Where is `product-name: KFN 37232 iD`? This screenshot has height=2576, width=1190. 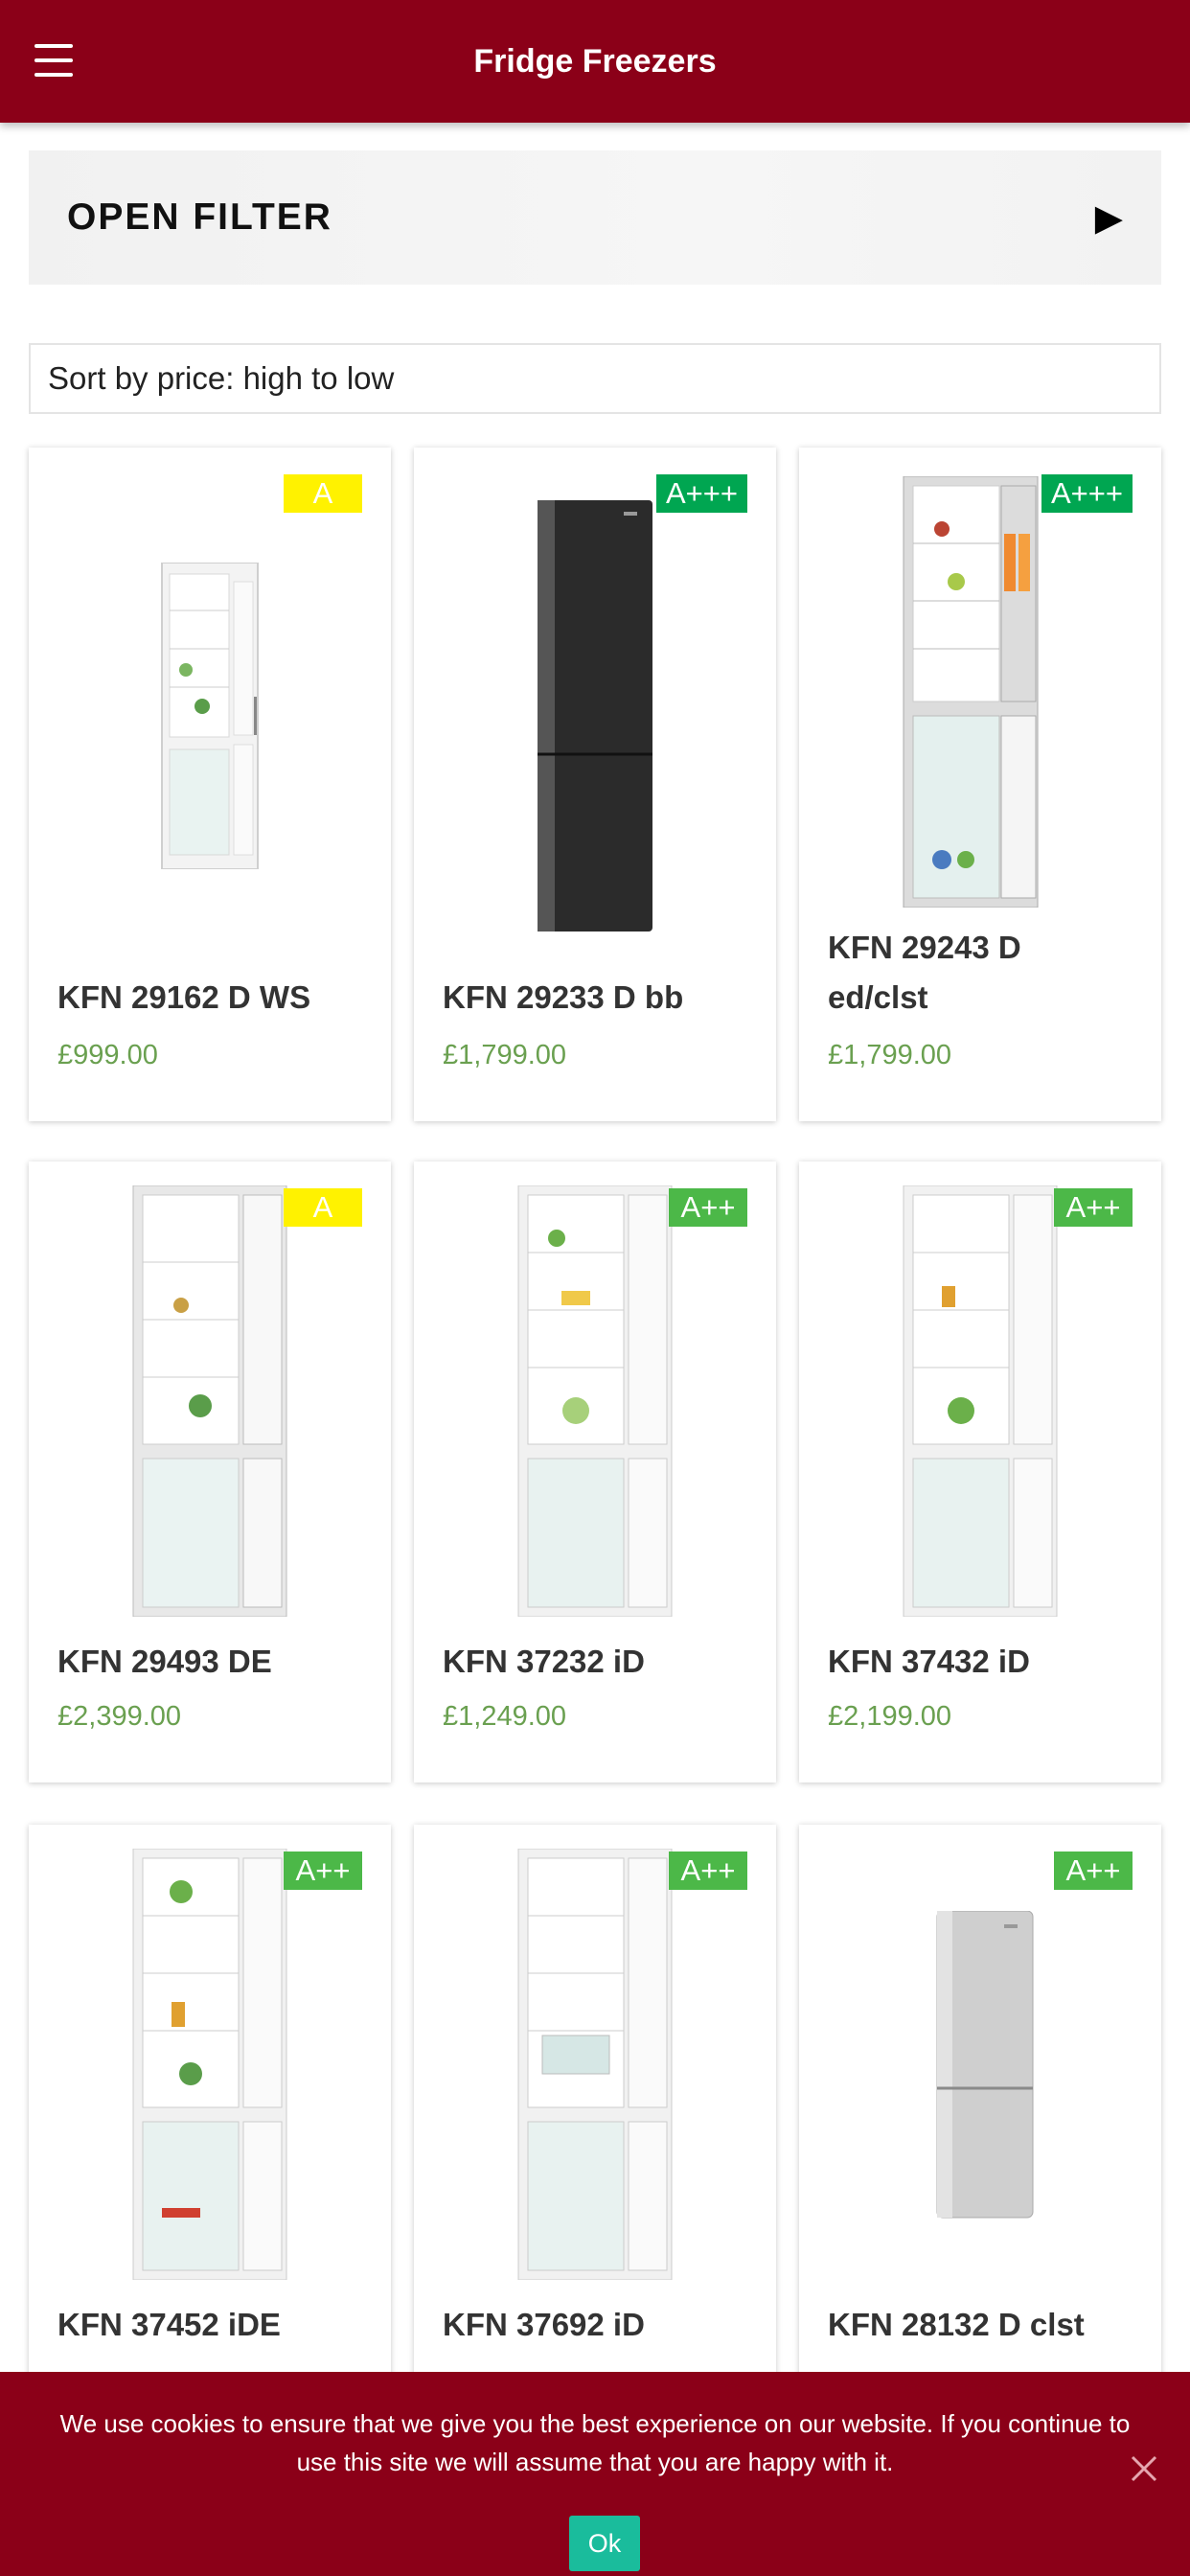 product-name: KFN 37232 iD is located at coordinates (544, 1661).